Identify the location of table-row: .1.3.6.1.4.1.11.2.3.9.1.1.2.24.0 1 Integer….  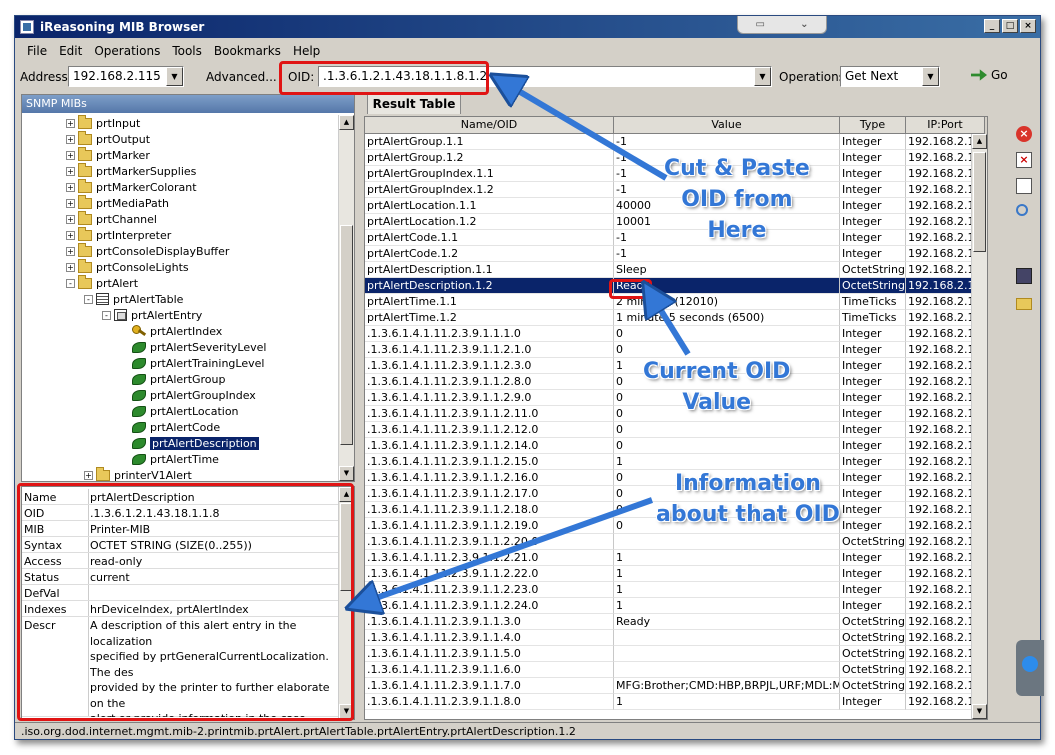
(676, 606).